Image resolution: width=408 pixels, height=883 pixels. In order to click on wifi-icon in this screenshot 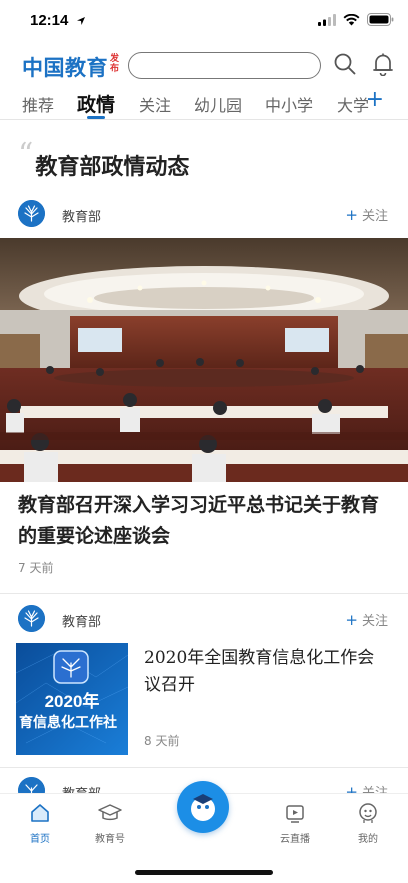, I will do `click(351, 19)`.